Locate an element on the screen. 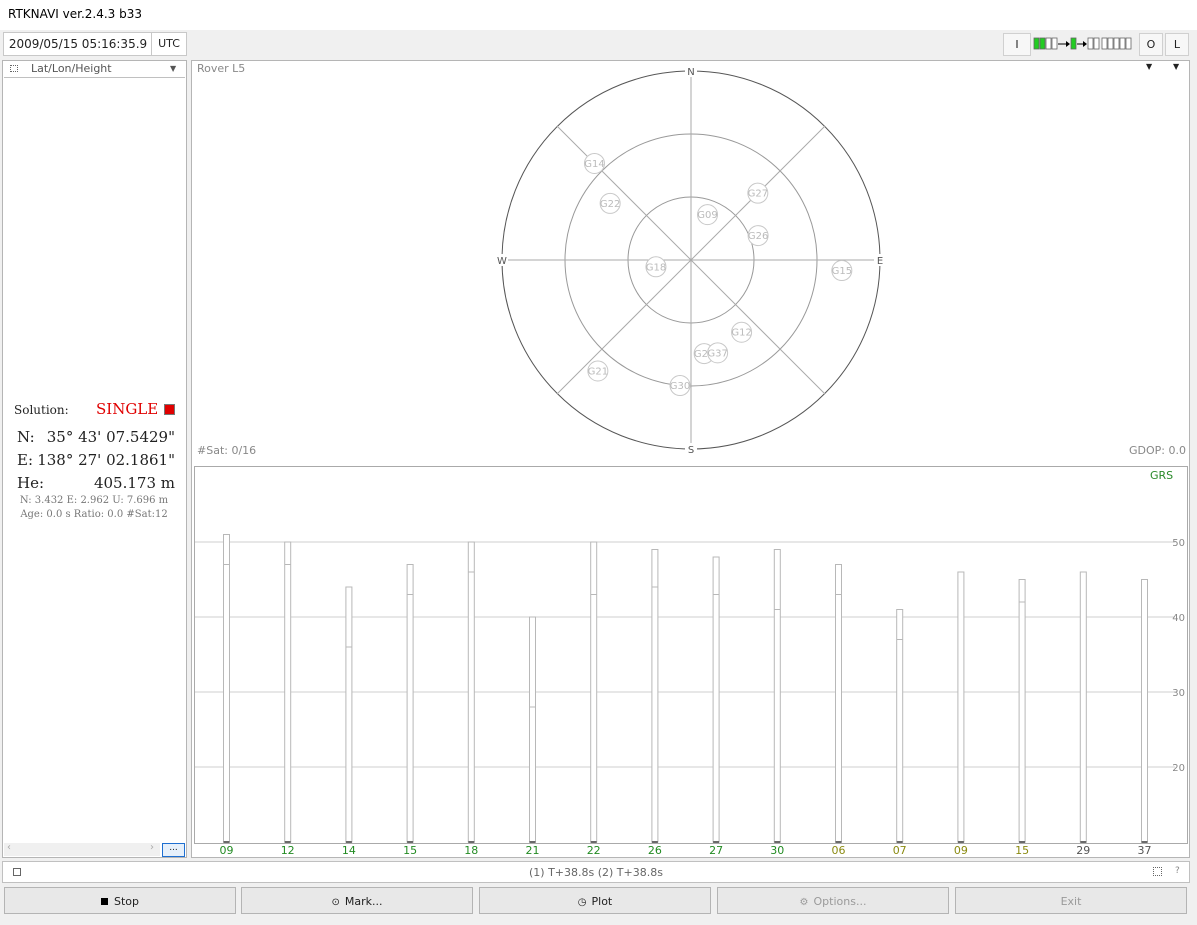  input-stream-button: I is located at coordinates (1017, 44).